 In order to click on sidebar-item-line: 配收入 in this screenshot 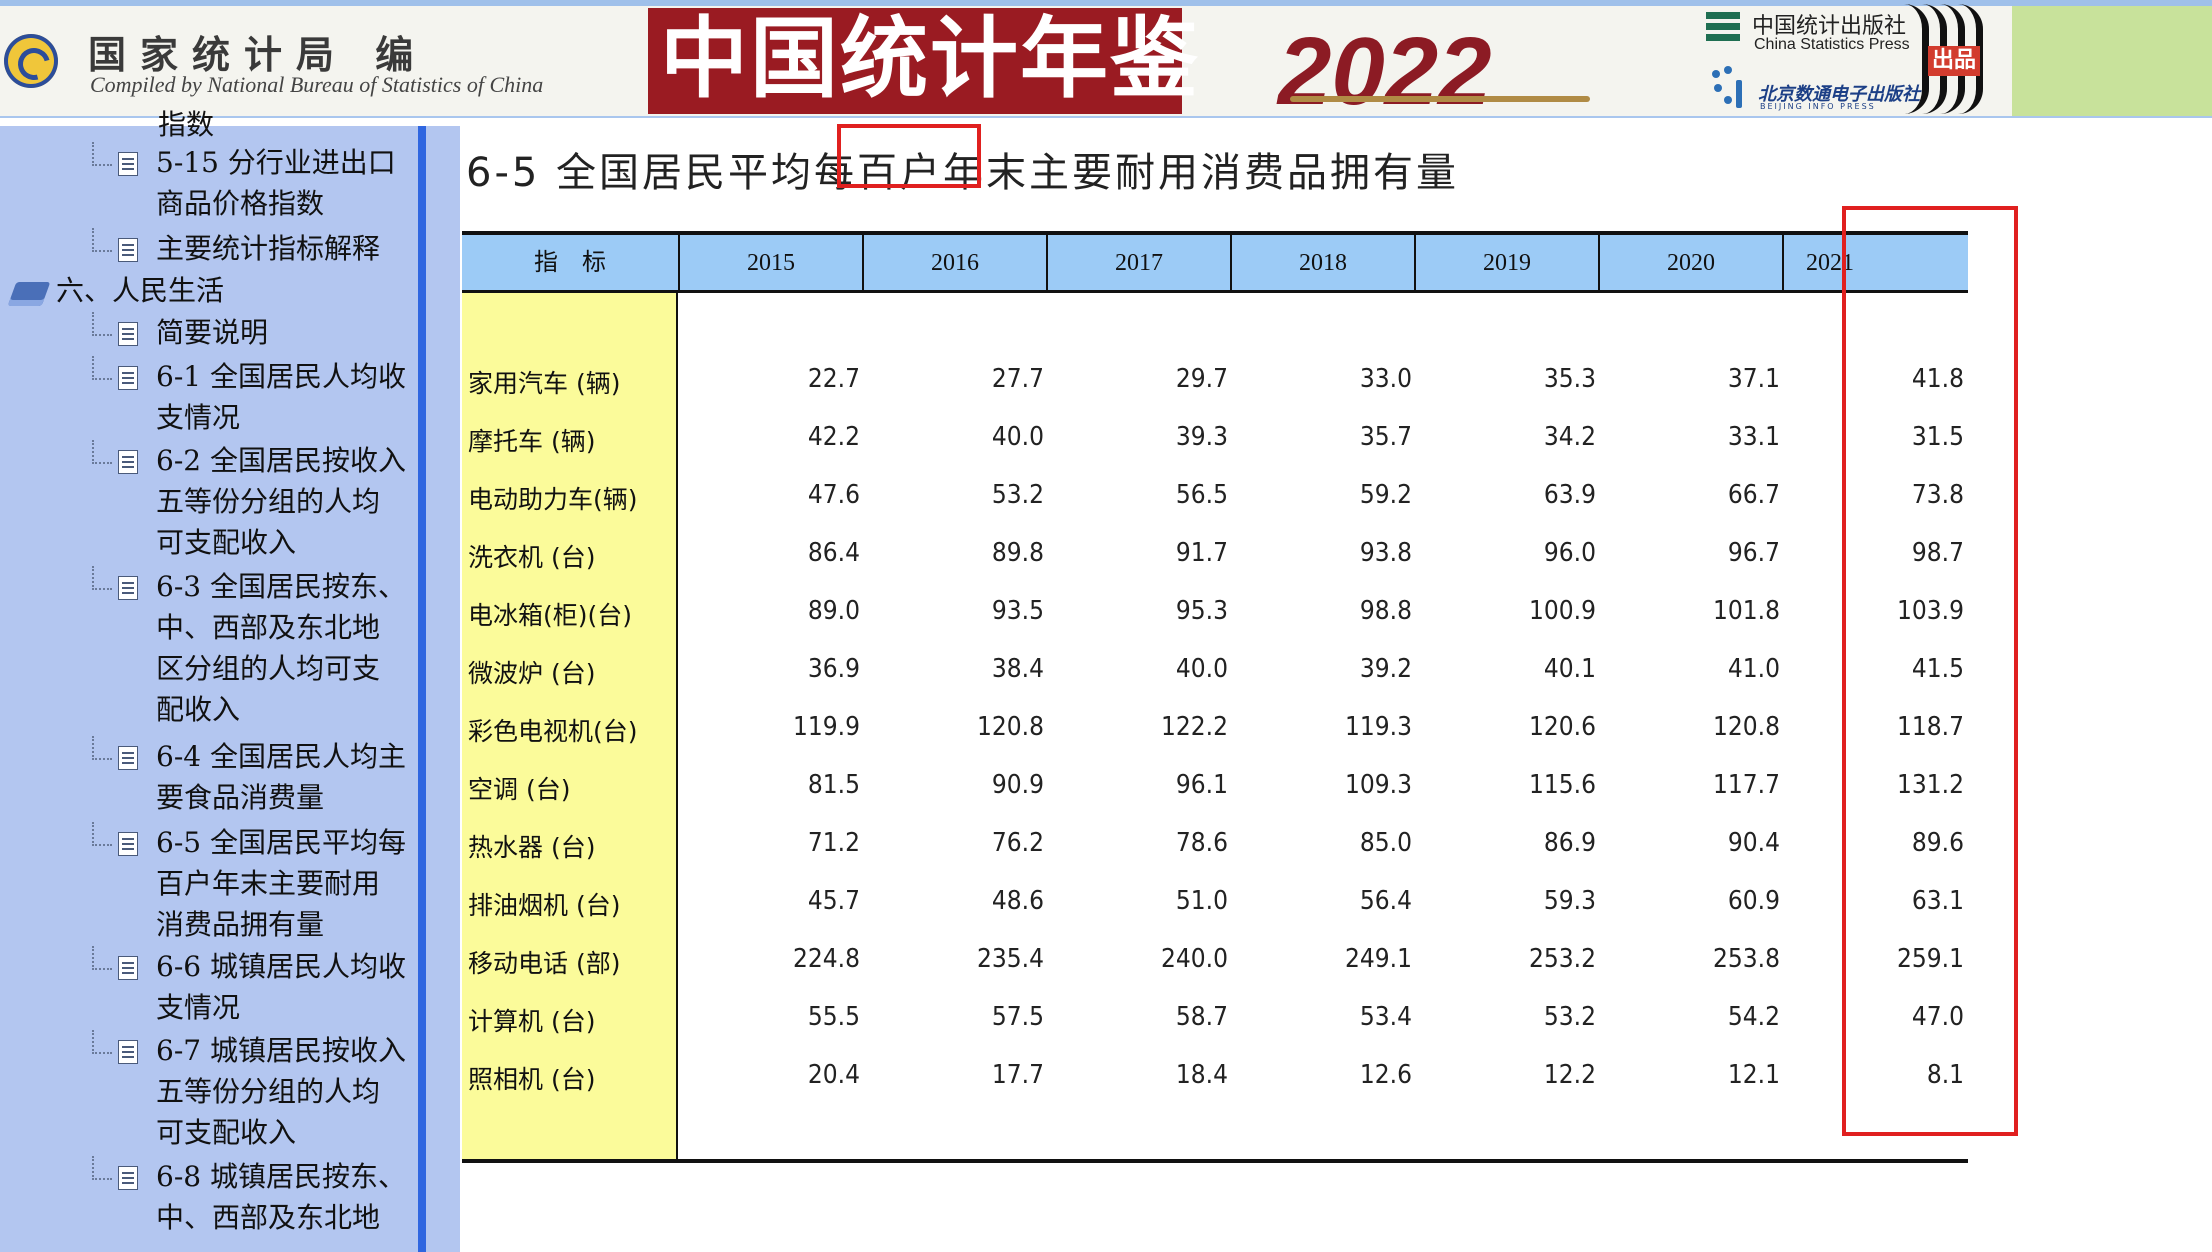, I will do `click(198, 709)`.